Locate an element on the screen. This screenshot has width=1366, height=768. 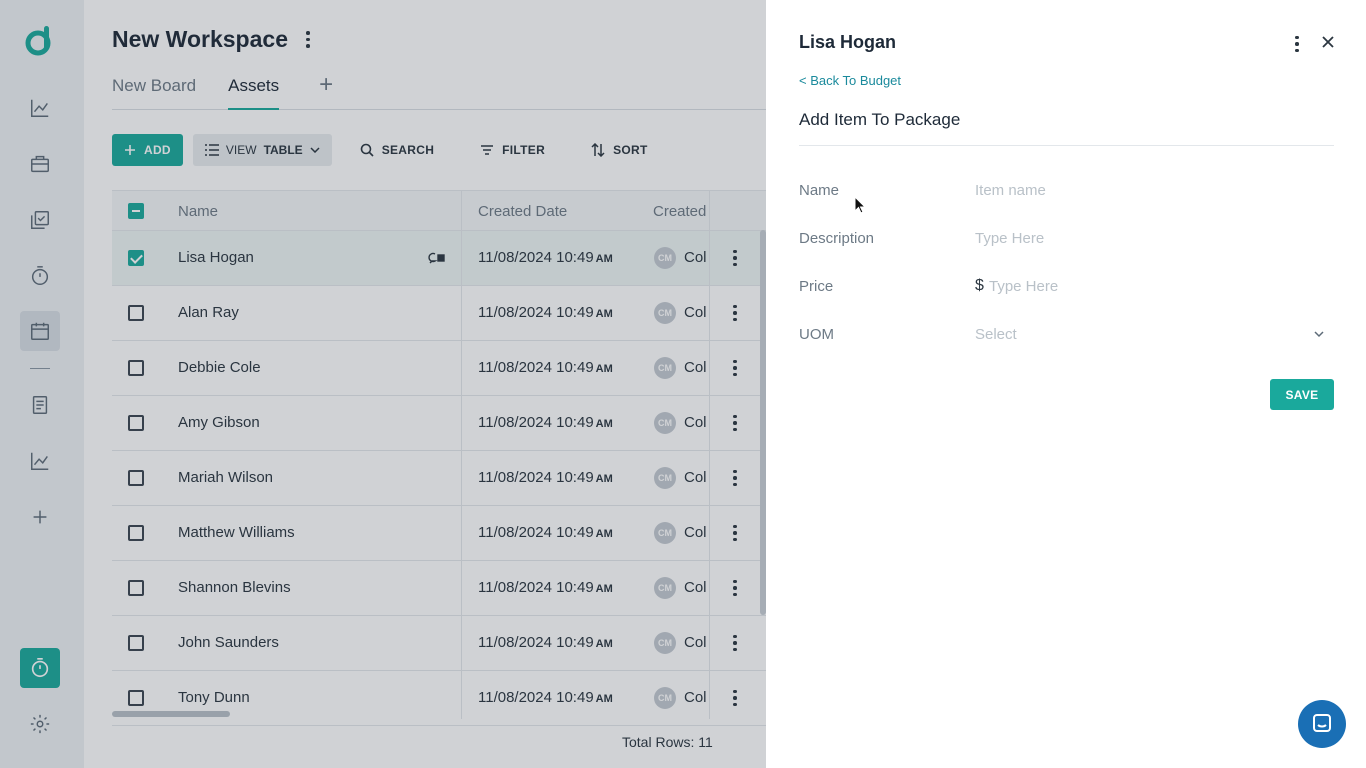
chat-icon is located at coordinates (1322, 723).